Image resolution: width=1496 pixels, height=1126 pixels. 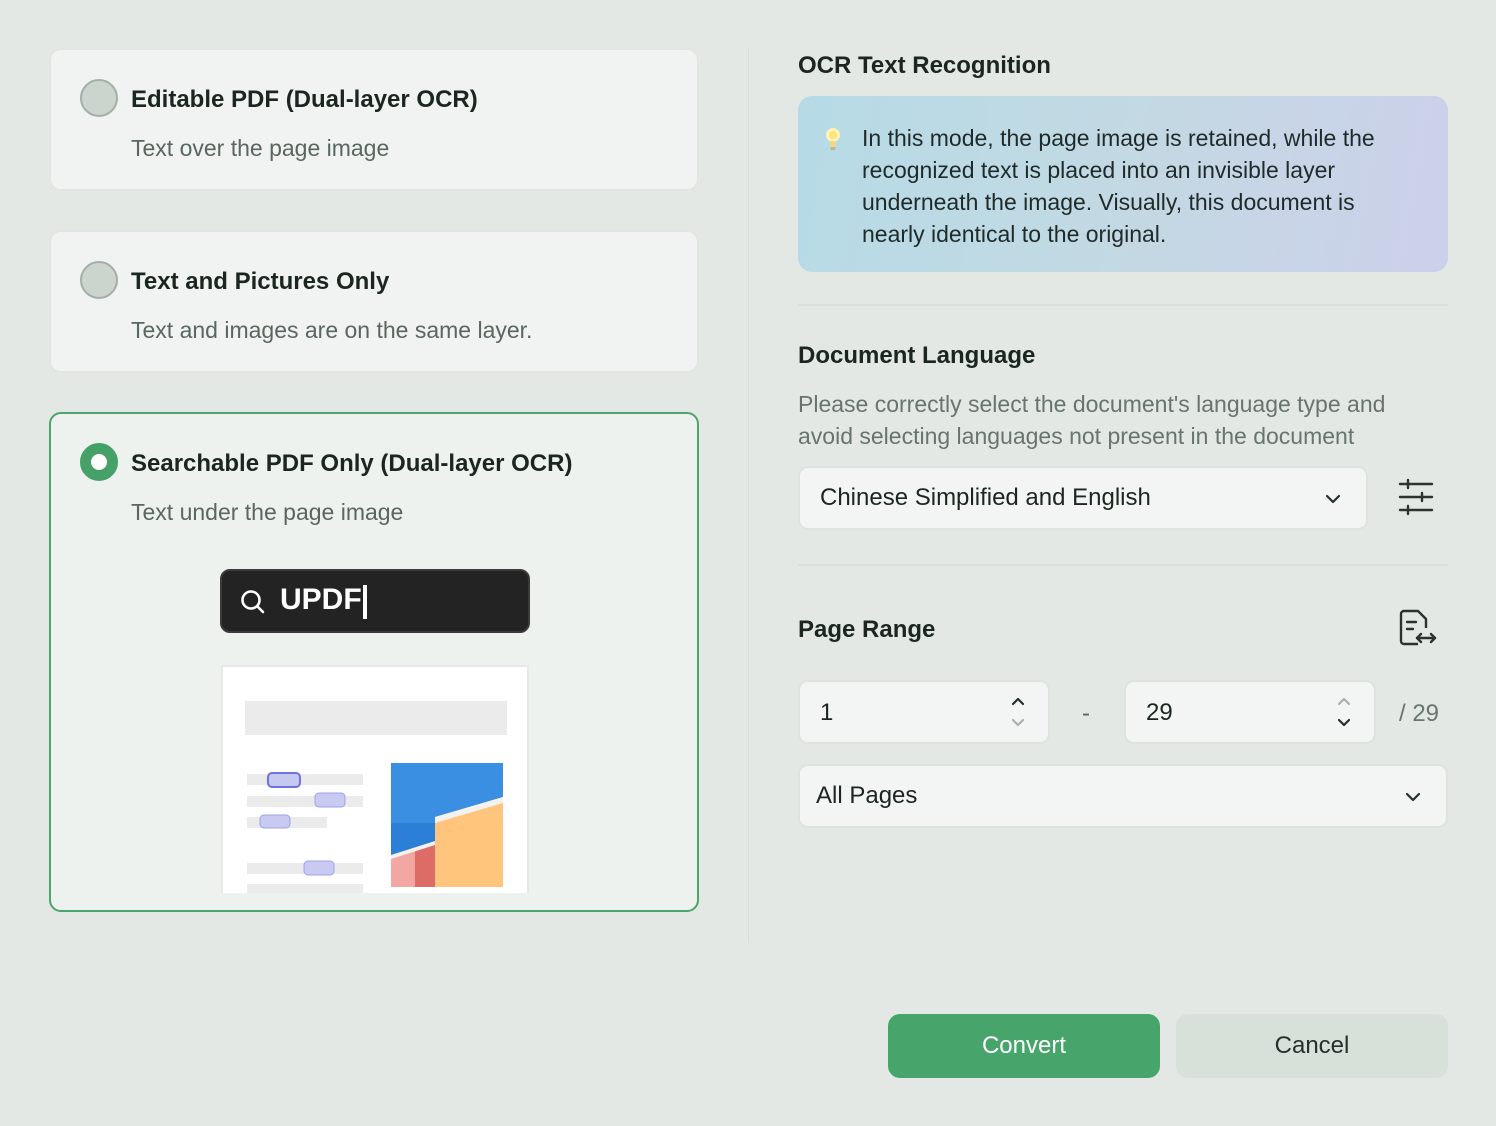 What do you see at coordinates (985, 497) in the screenshot?
I see `language-select-value: Chinese Simplified and English` at bounding box center [985, 497].